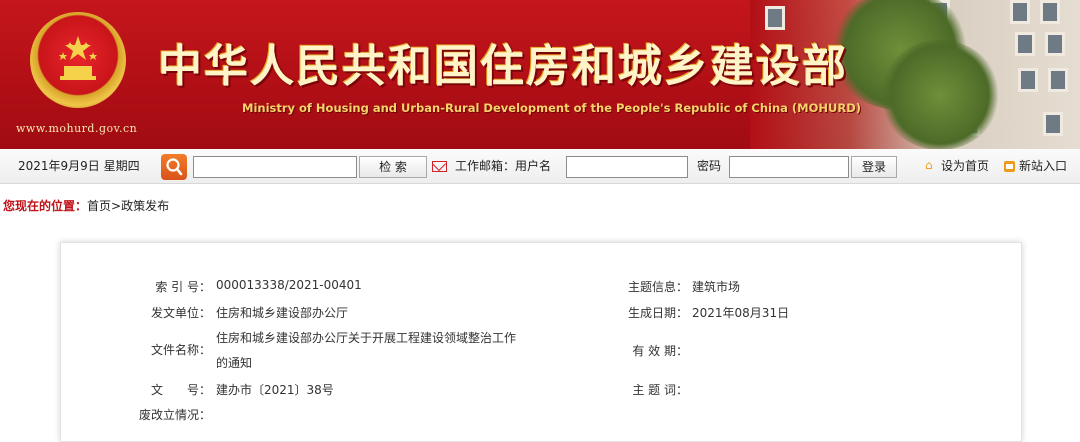  Describe the element at coordinates (741, 313) in the screenshot. I see `date-value: 2021年08月31日` at that location.